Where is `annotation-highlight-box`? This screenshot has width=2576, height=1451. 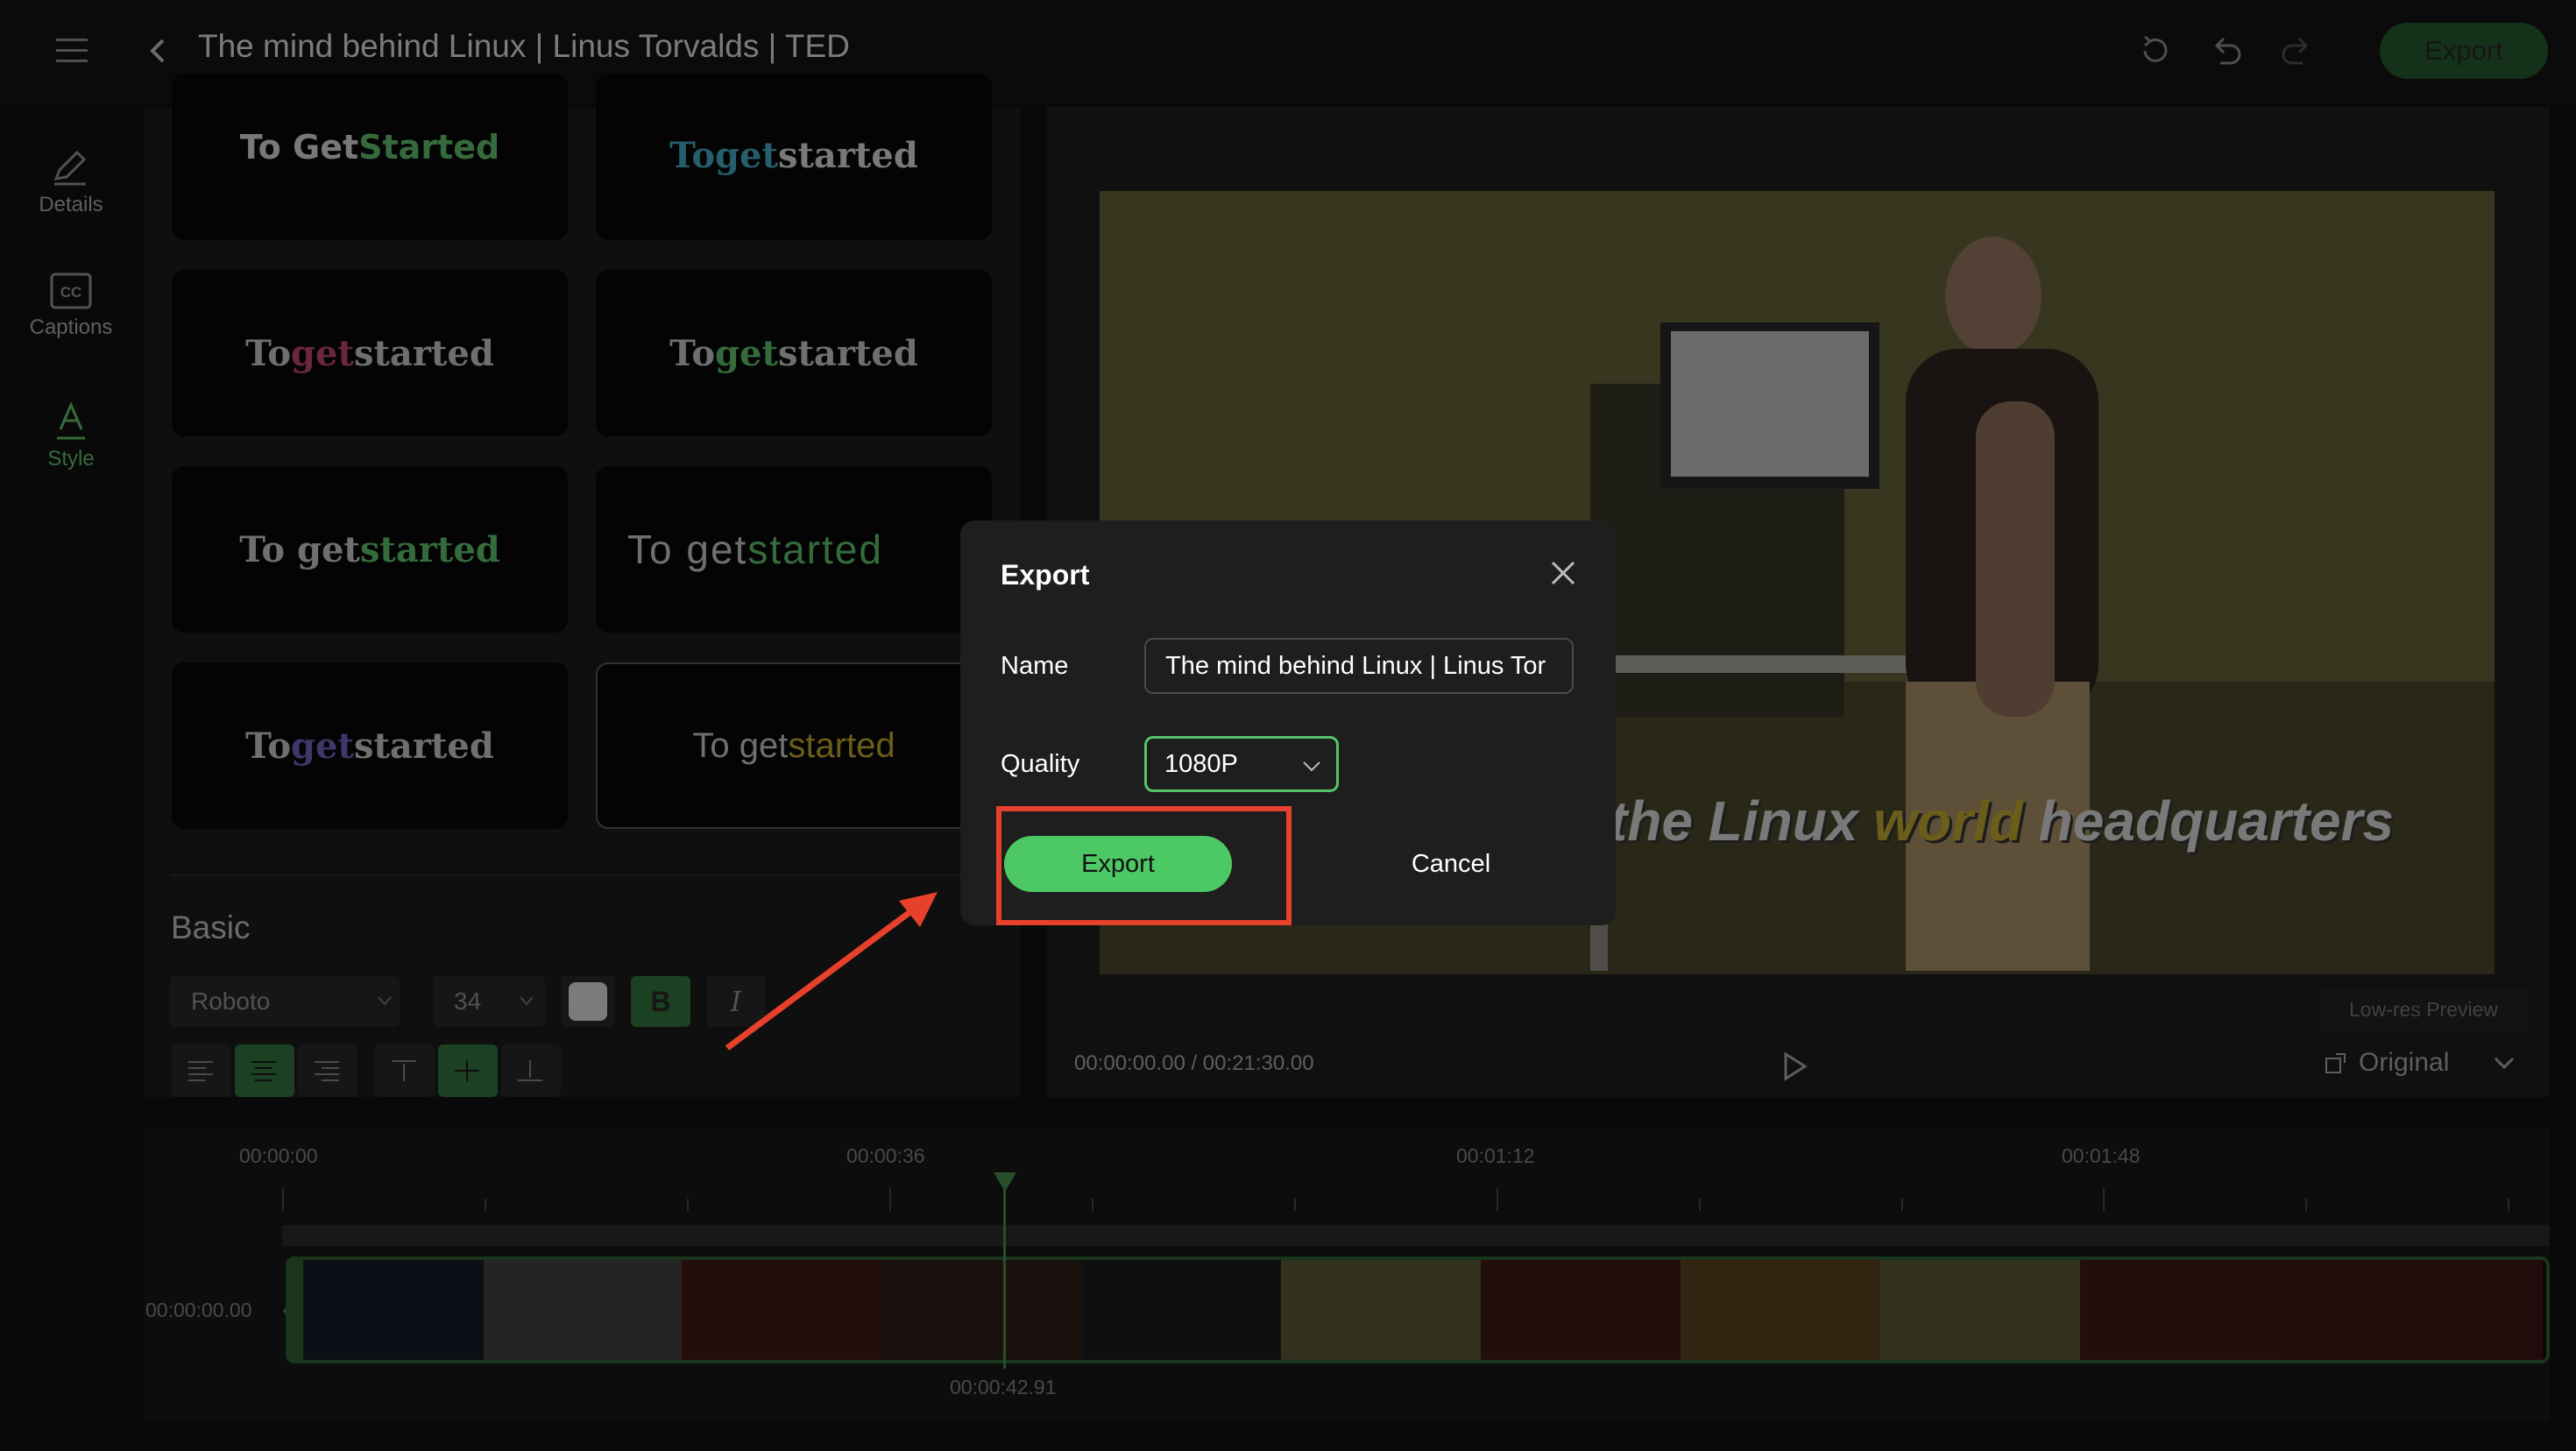 annotation-highlight-box is located at coordinates (1144, 865).